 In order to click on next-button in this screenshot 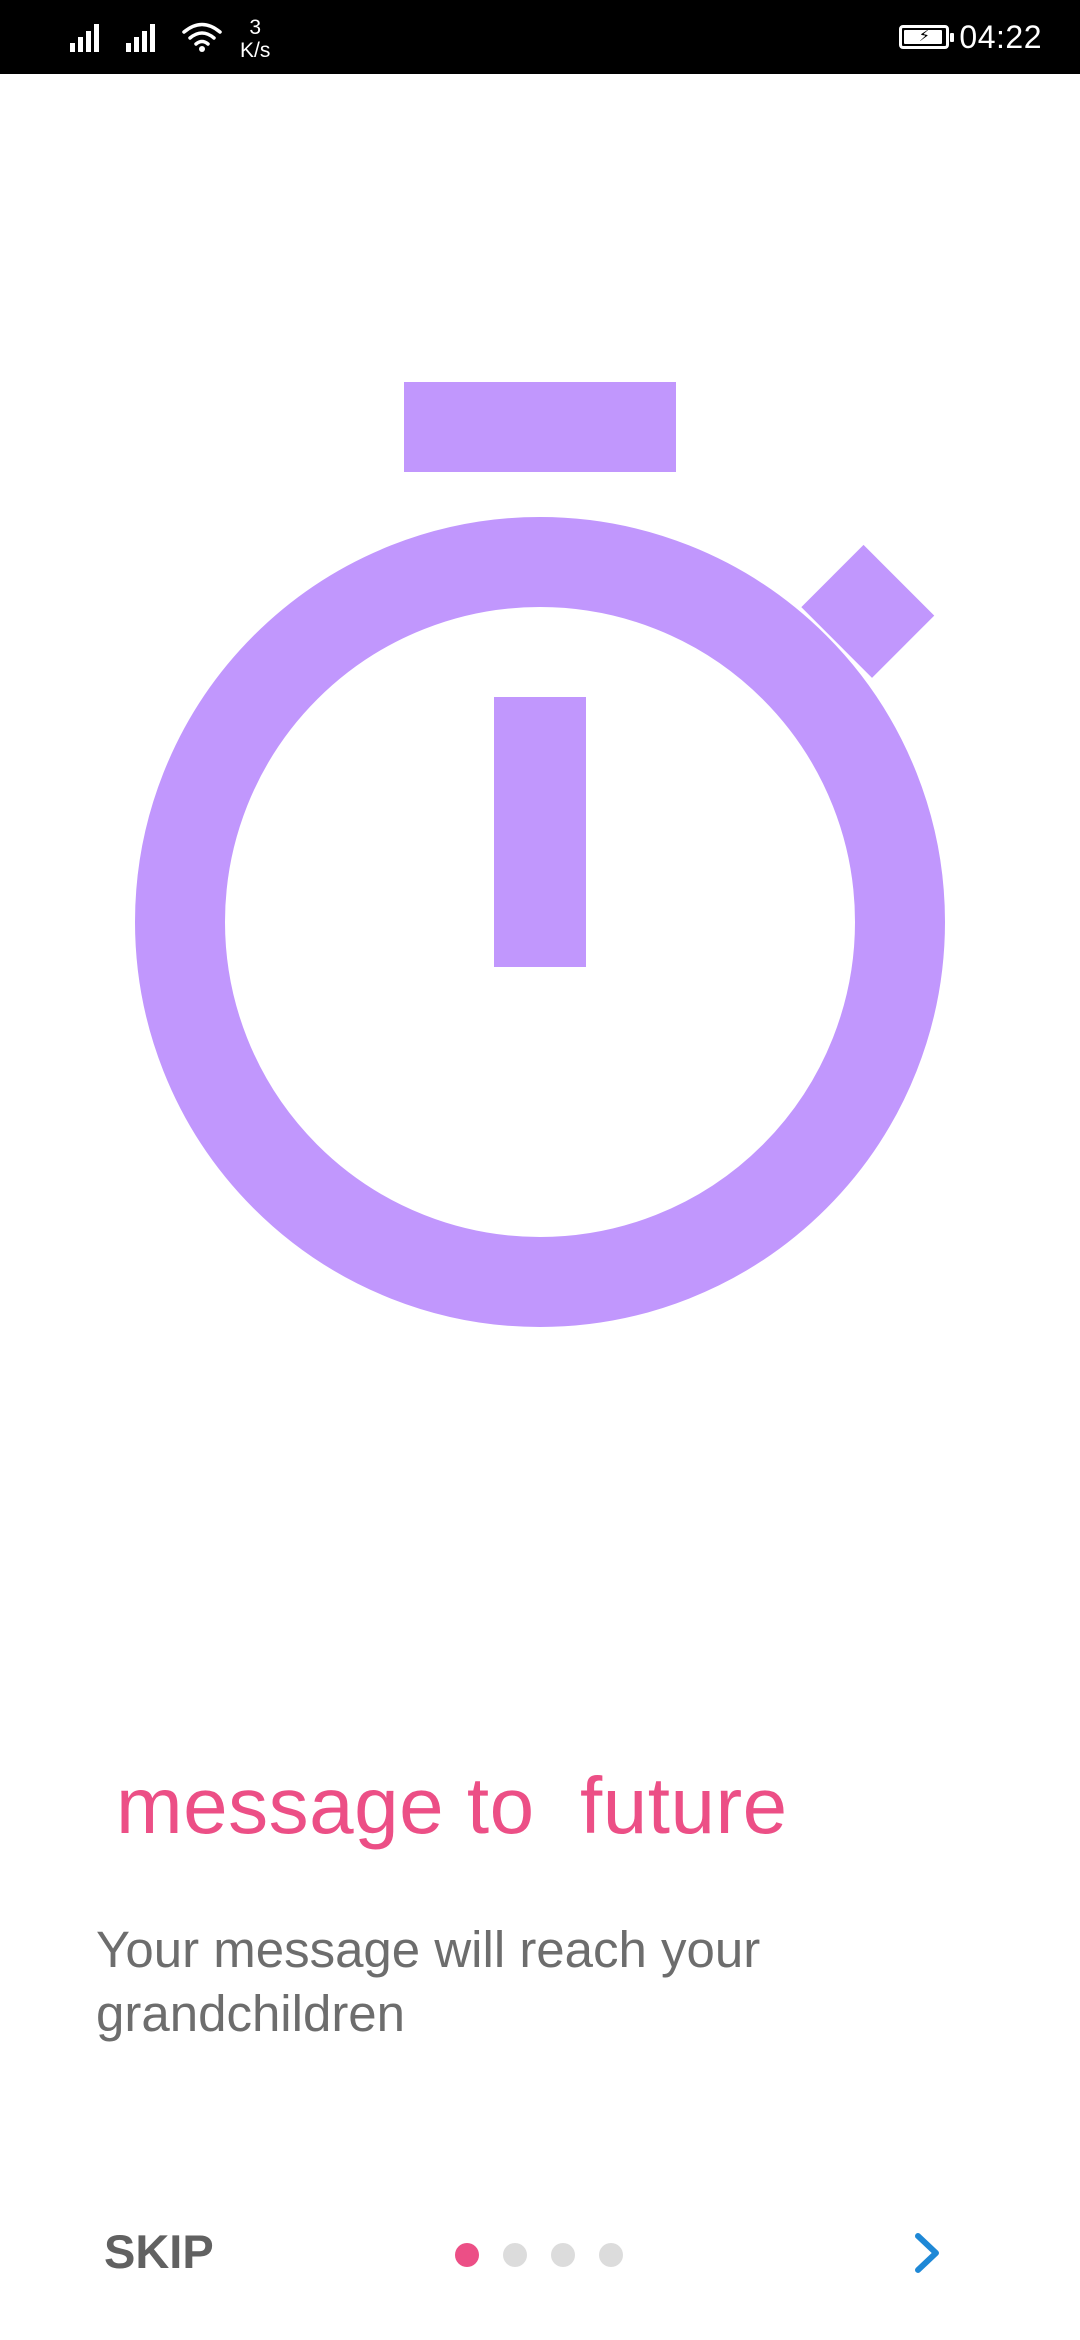, I will do `click(926, 2253)`.